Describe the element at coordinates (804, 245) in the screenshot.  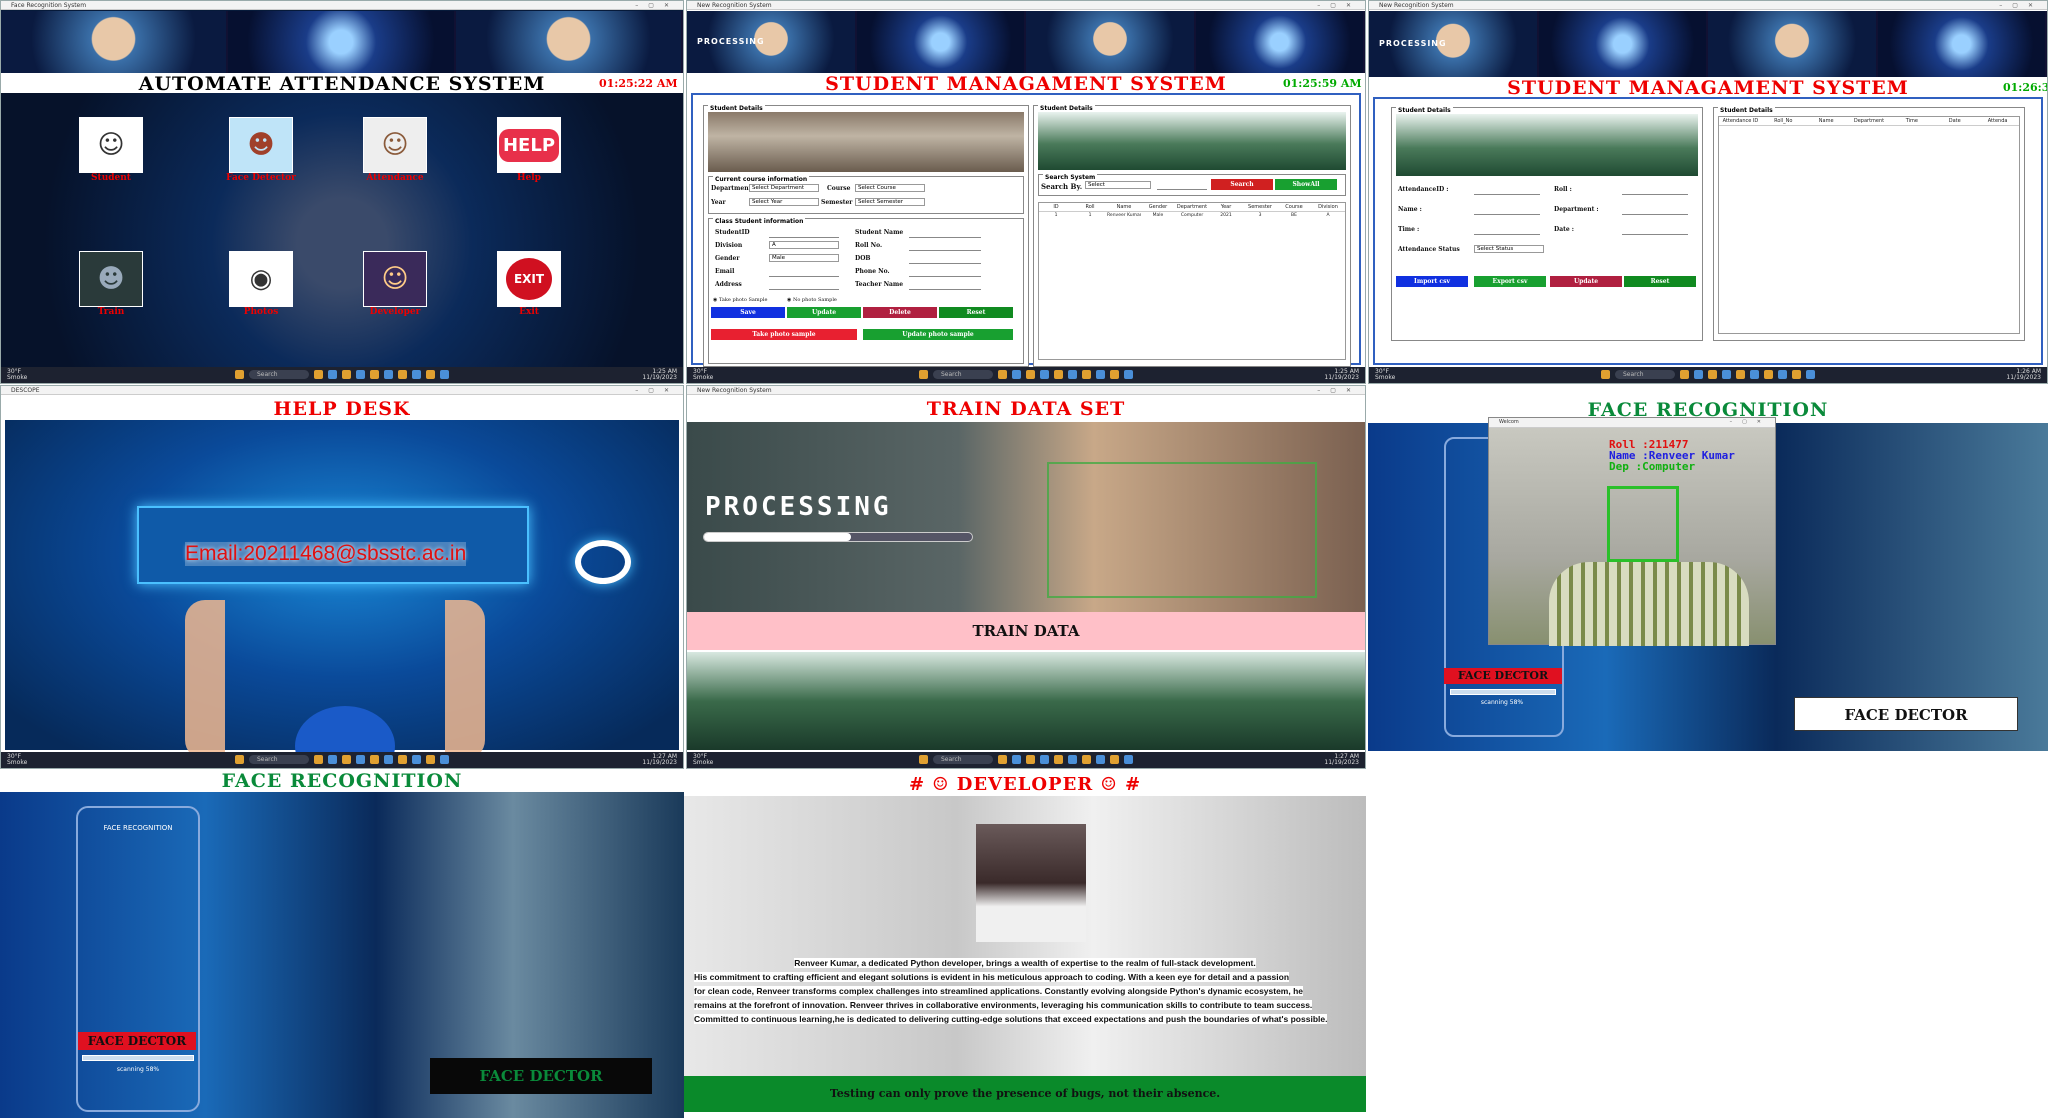
I see `division-select: A` at that location.